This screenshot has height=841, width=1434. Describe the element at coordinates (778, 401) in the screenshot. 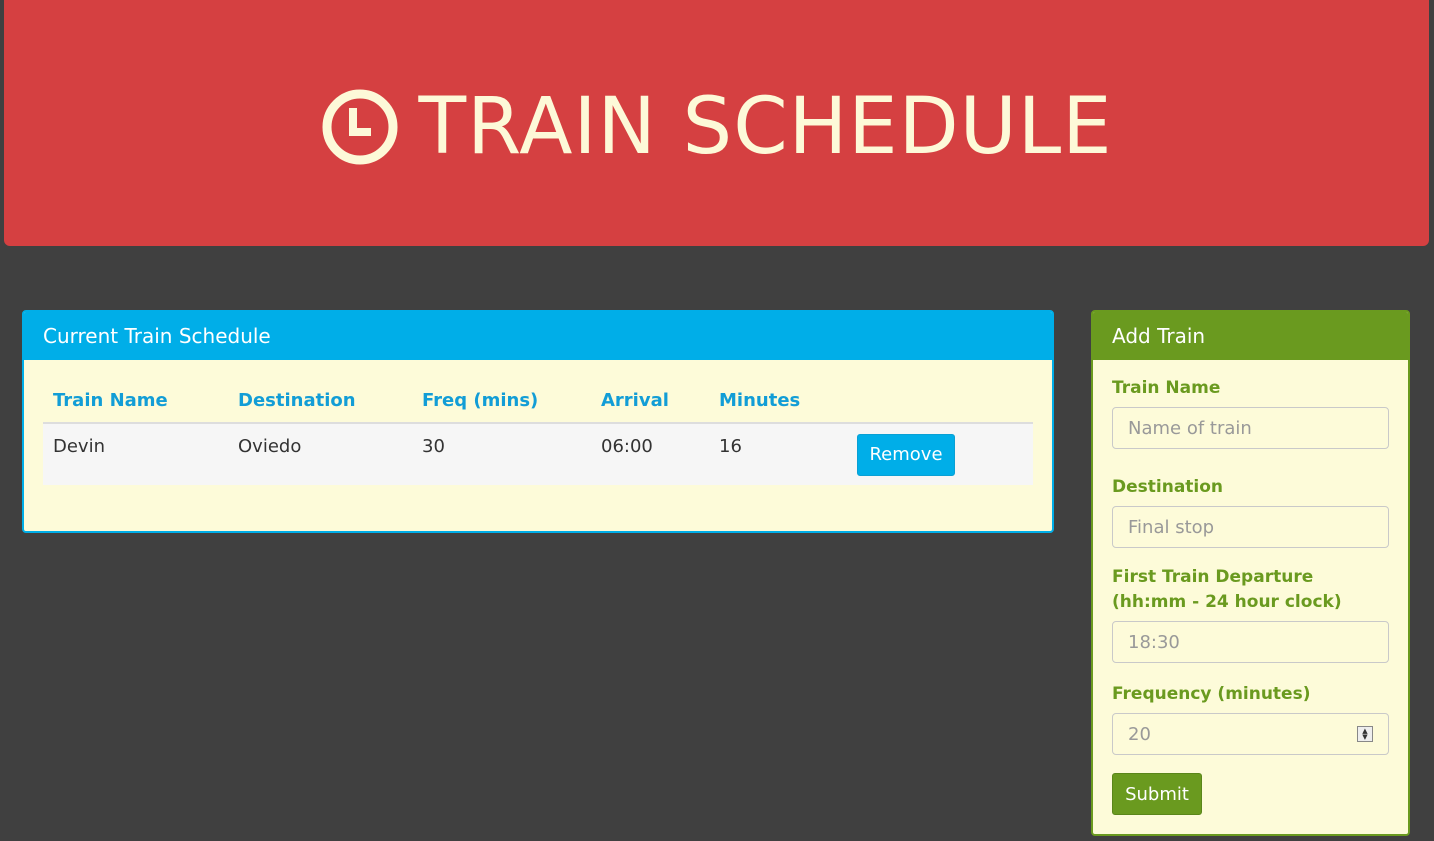

I see `column-header-minutes: Minutes` at that location.